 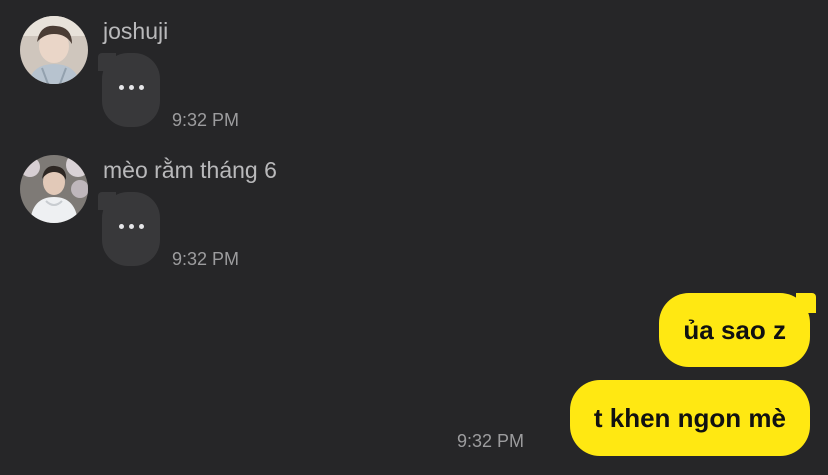 What do you see at coordinates (190, 170) in the screenshot?
I see `sender-name: mèo rằm tháng 6` at bounding box center [190, 170].